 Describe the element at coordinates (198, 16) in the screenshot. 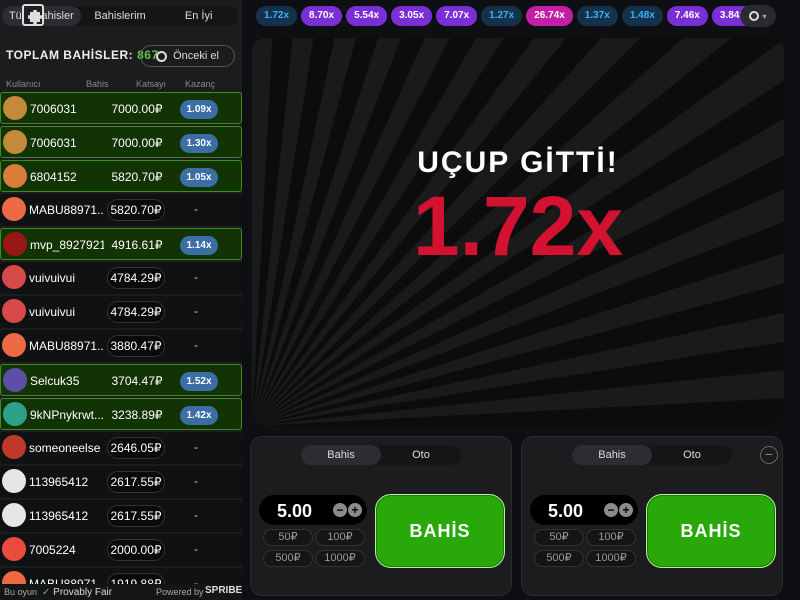

I see `tab-top: En İyi` at that location.